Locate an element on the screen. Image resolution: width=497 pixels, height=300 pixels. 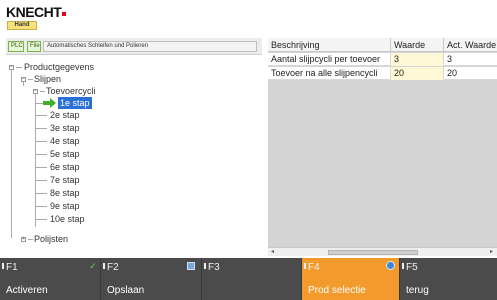
row-description: Toevoer na alle slijpencycli is located at coordinates (329, 73).